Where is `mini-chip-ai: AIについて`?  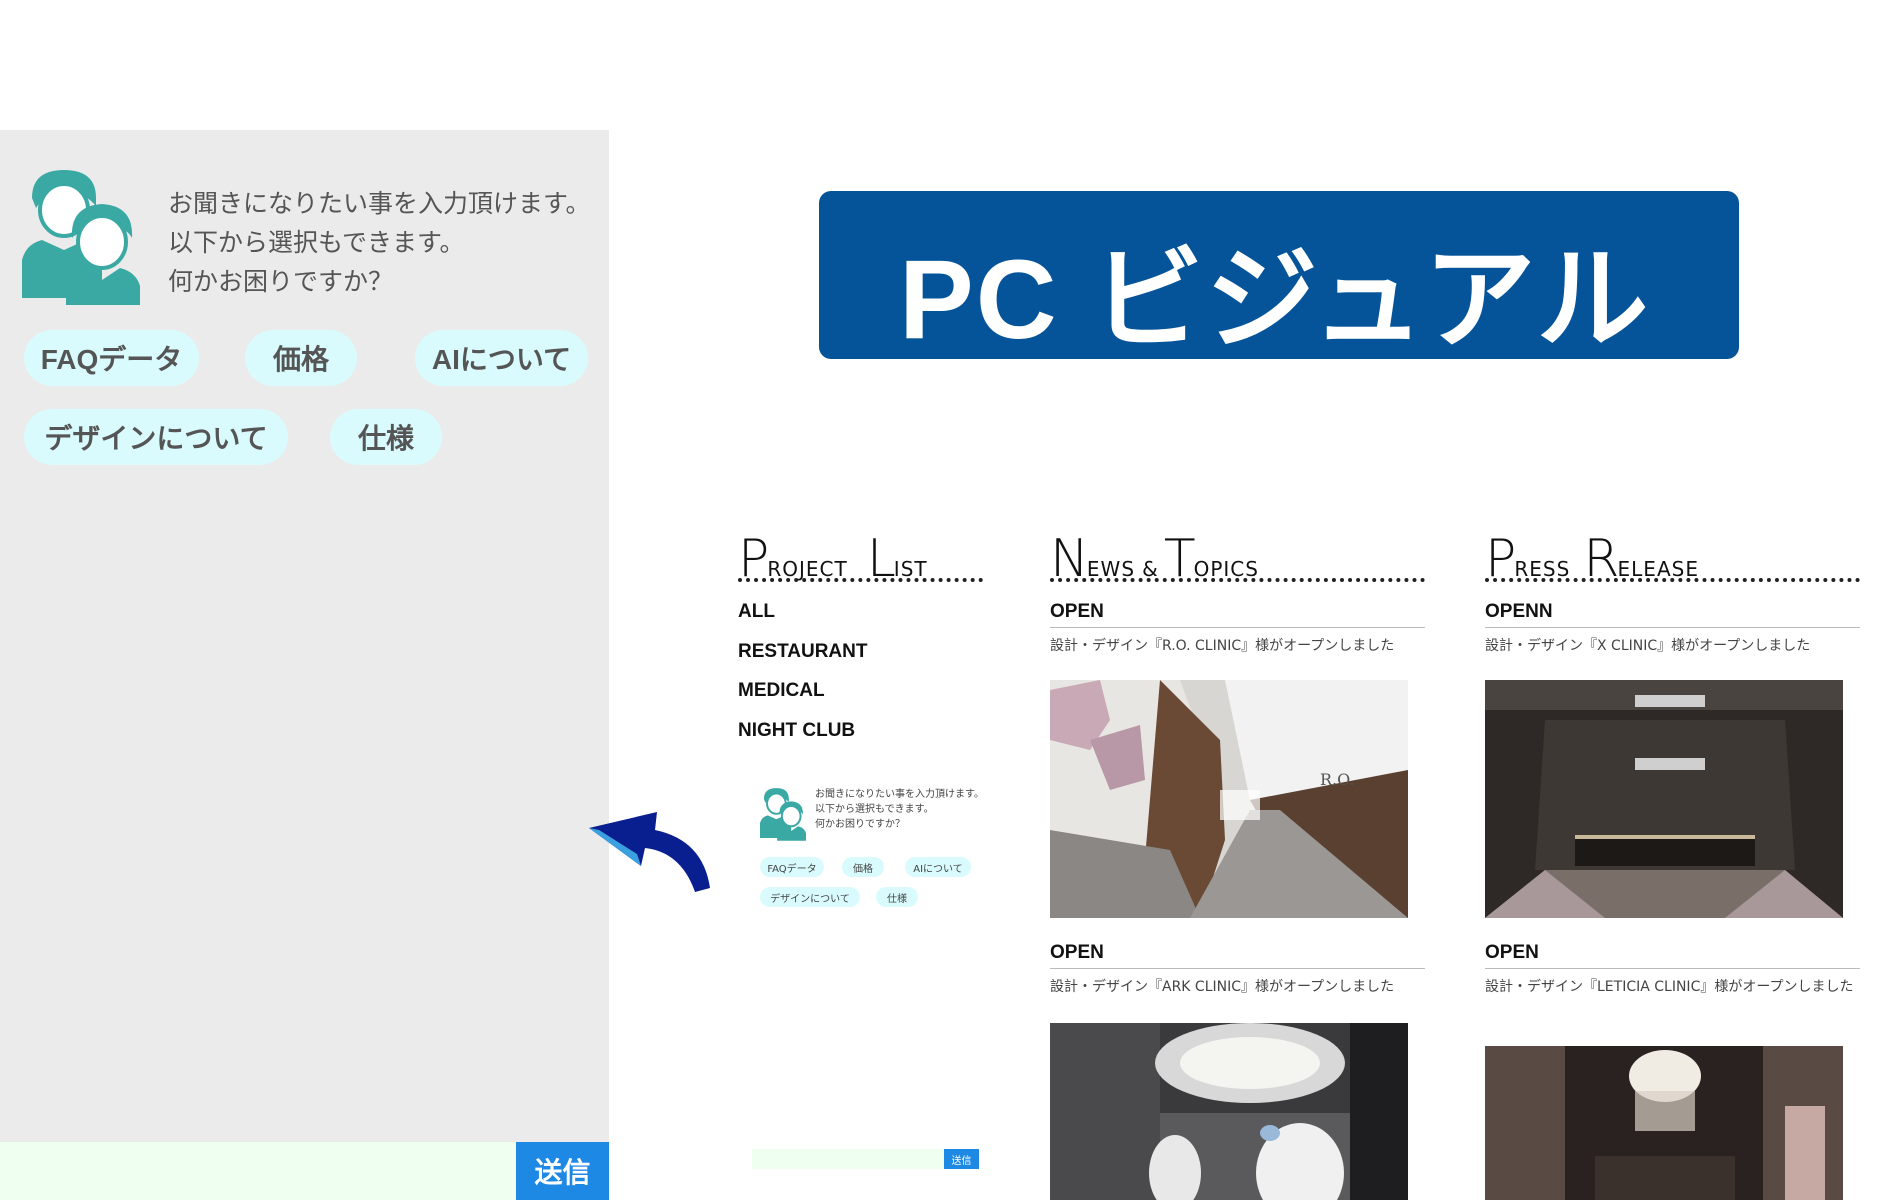 mini-chip-ai: AIについて is located at coordinates (938, 867).